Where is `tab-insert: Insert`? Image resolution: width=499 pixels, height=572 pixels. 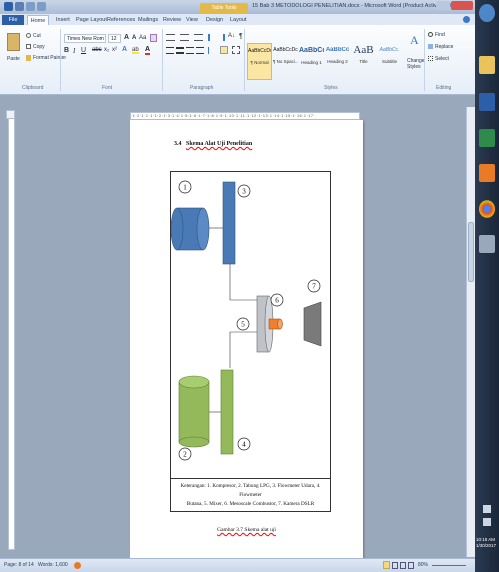
tab-insert: Insert is located at coordinates (63, 20).